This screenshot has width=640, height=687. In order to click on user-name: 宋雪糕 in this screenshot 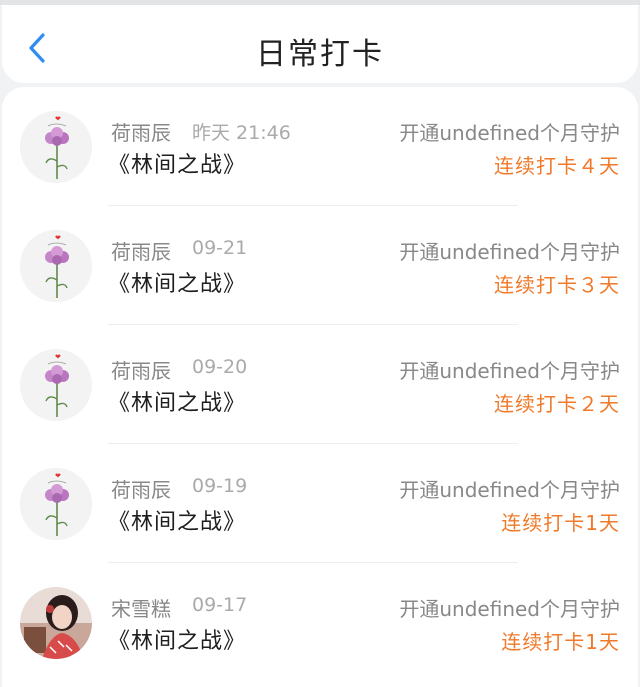, I will do `click(141, 609)`.